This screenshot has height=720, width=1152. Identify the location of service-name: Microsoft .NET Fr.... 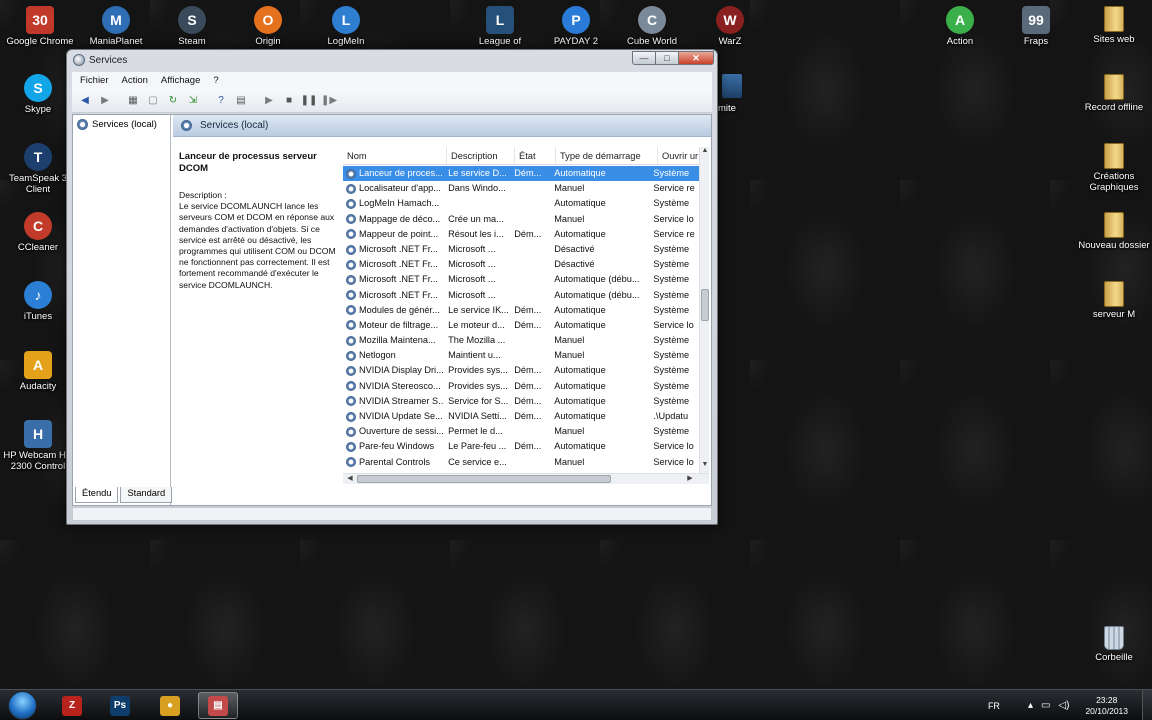
(398, 264).